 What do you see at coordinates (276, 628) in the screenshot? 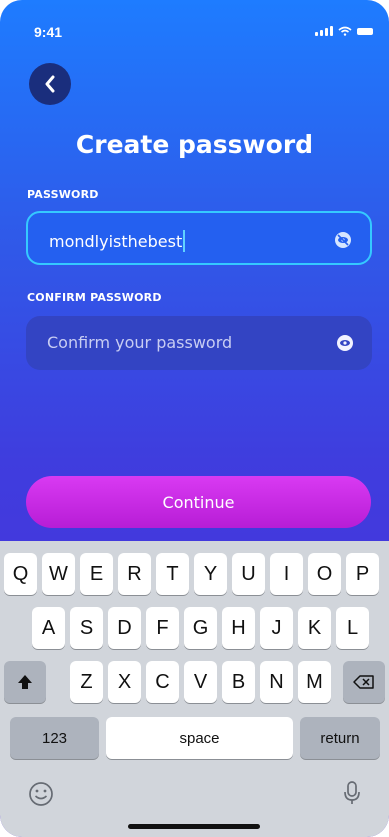
I see `key-j: J` at bounding box center [276, 628].